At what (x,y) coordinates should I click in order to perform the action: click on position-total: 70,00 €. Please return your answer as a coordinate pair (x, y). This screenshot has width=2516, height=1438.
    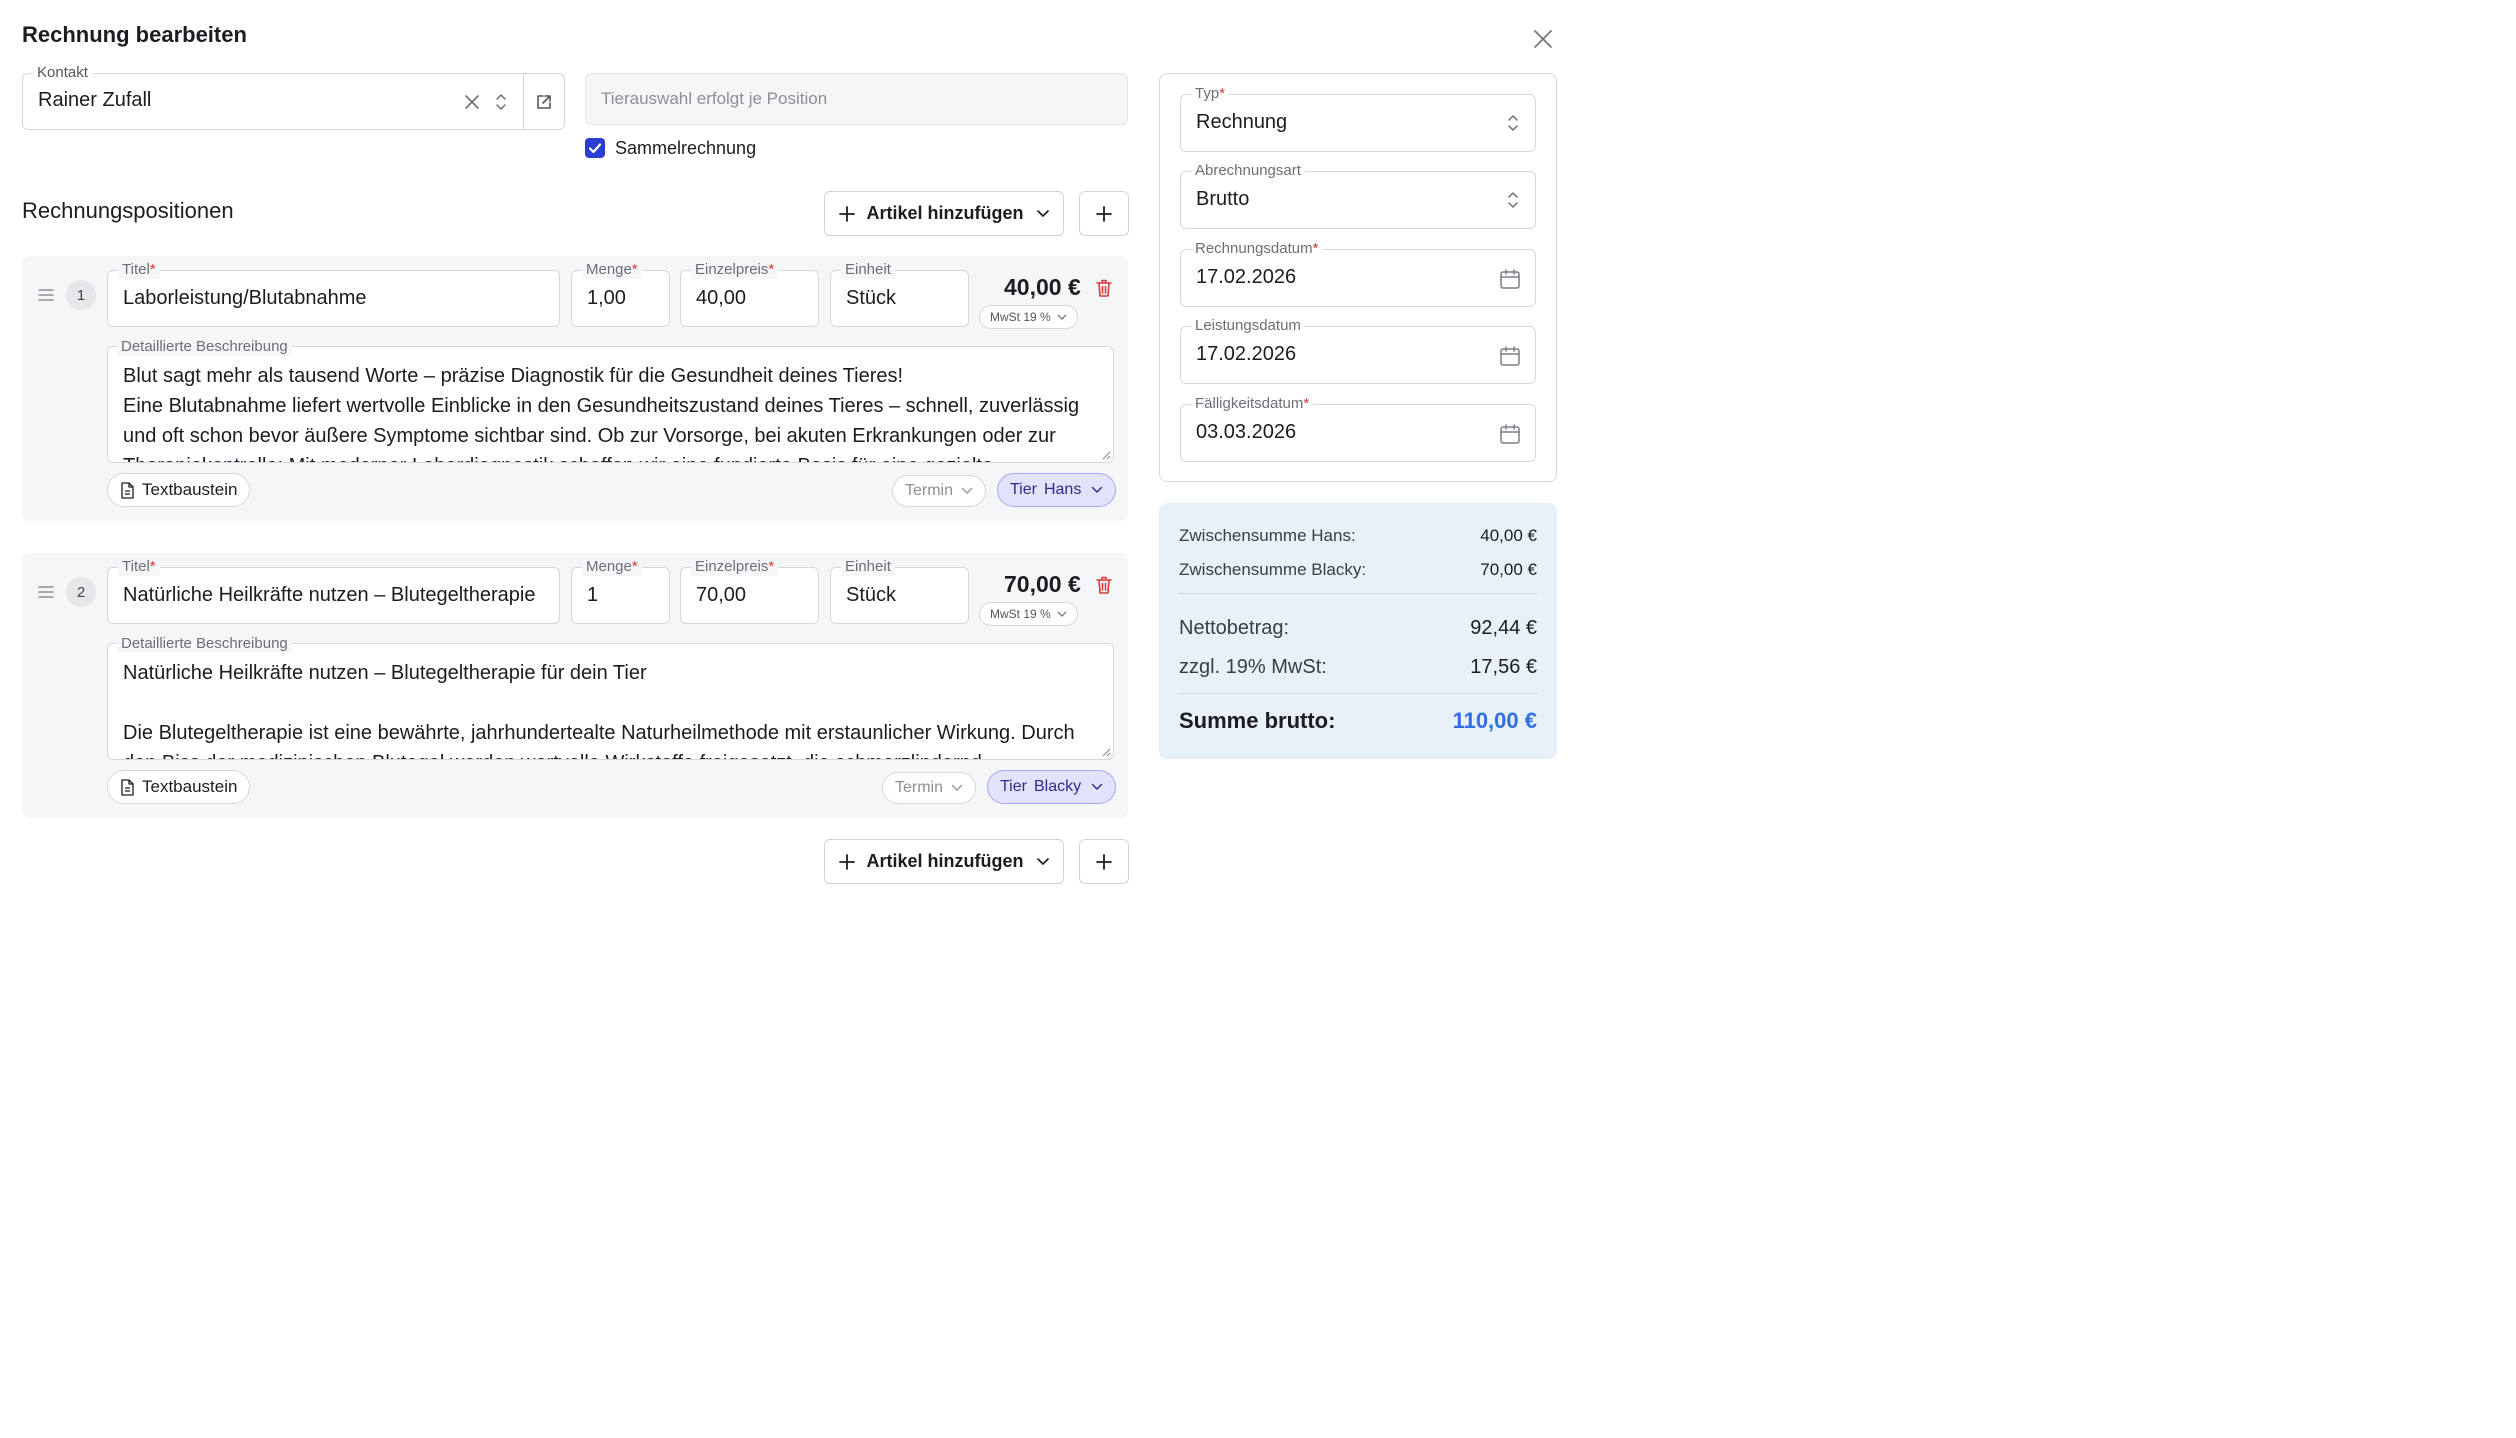
    Looking at the image, I should click on (1042, 584).